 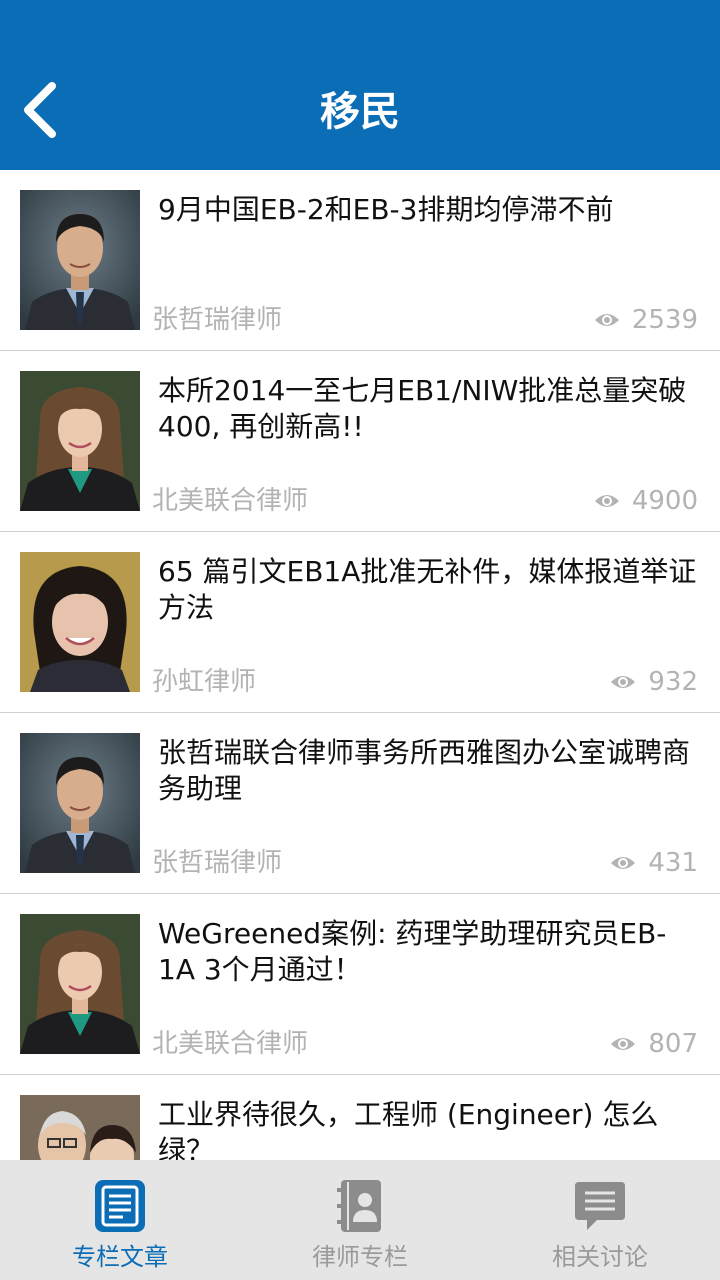 I want to click on article-title: WeGreened案例: 药理学助理研究员EB-1A 3个月通过！, so click(x=412, y=951).